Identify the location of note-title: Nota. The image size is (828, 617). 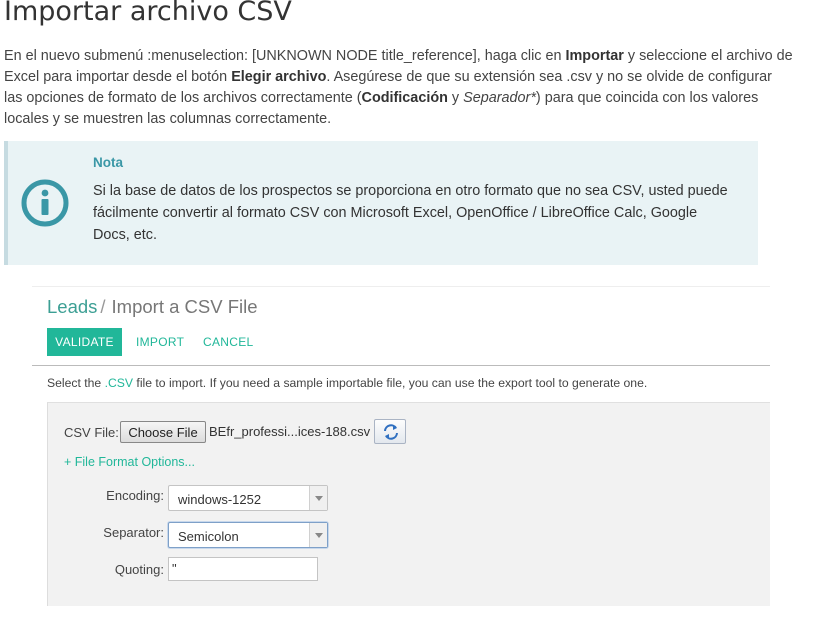
(108, 162).